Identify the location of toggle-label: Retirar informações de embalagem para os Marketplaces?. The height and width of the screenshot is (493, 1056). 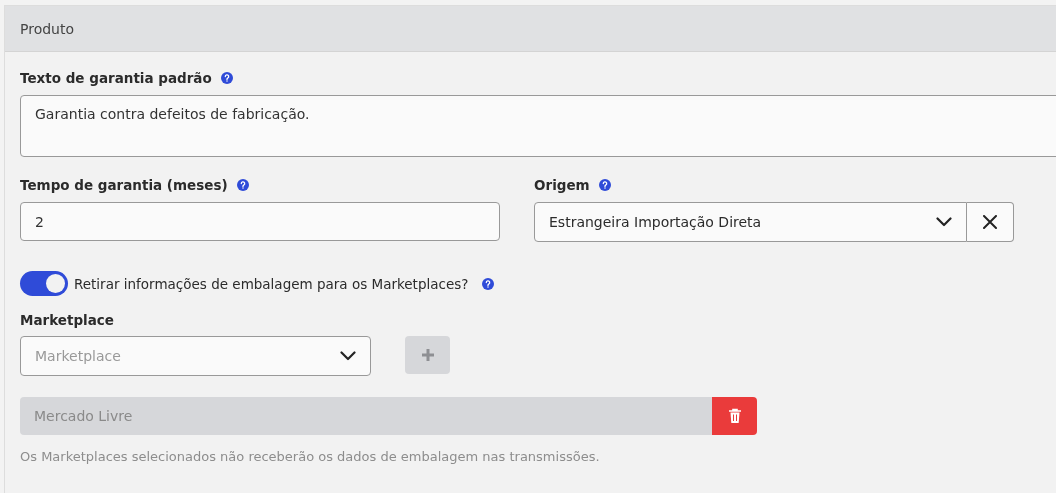
(271, 283).